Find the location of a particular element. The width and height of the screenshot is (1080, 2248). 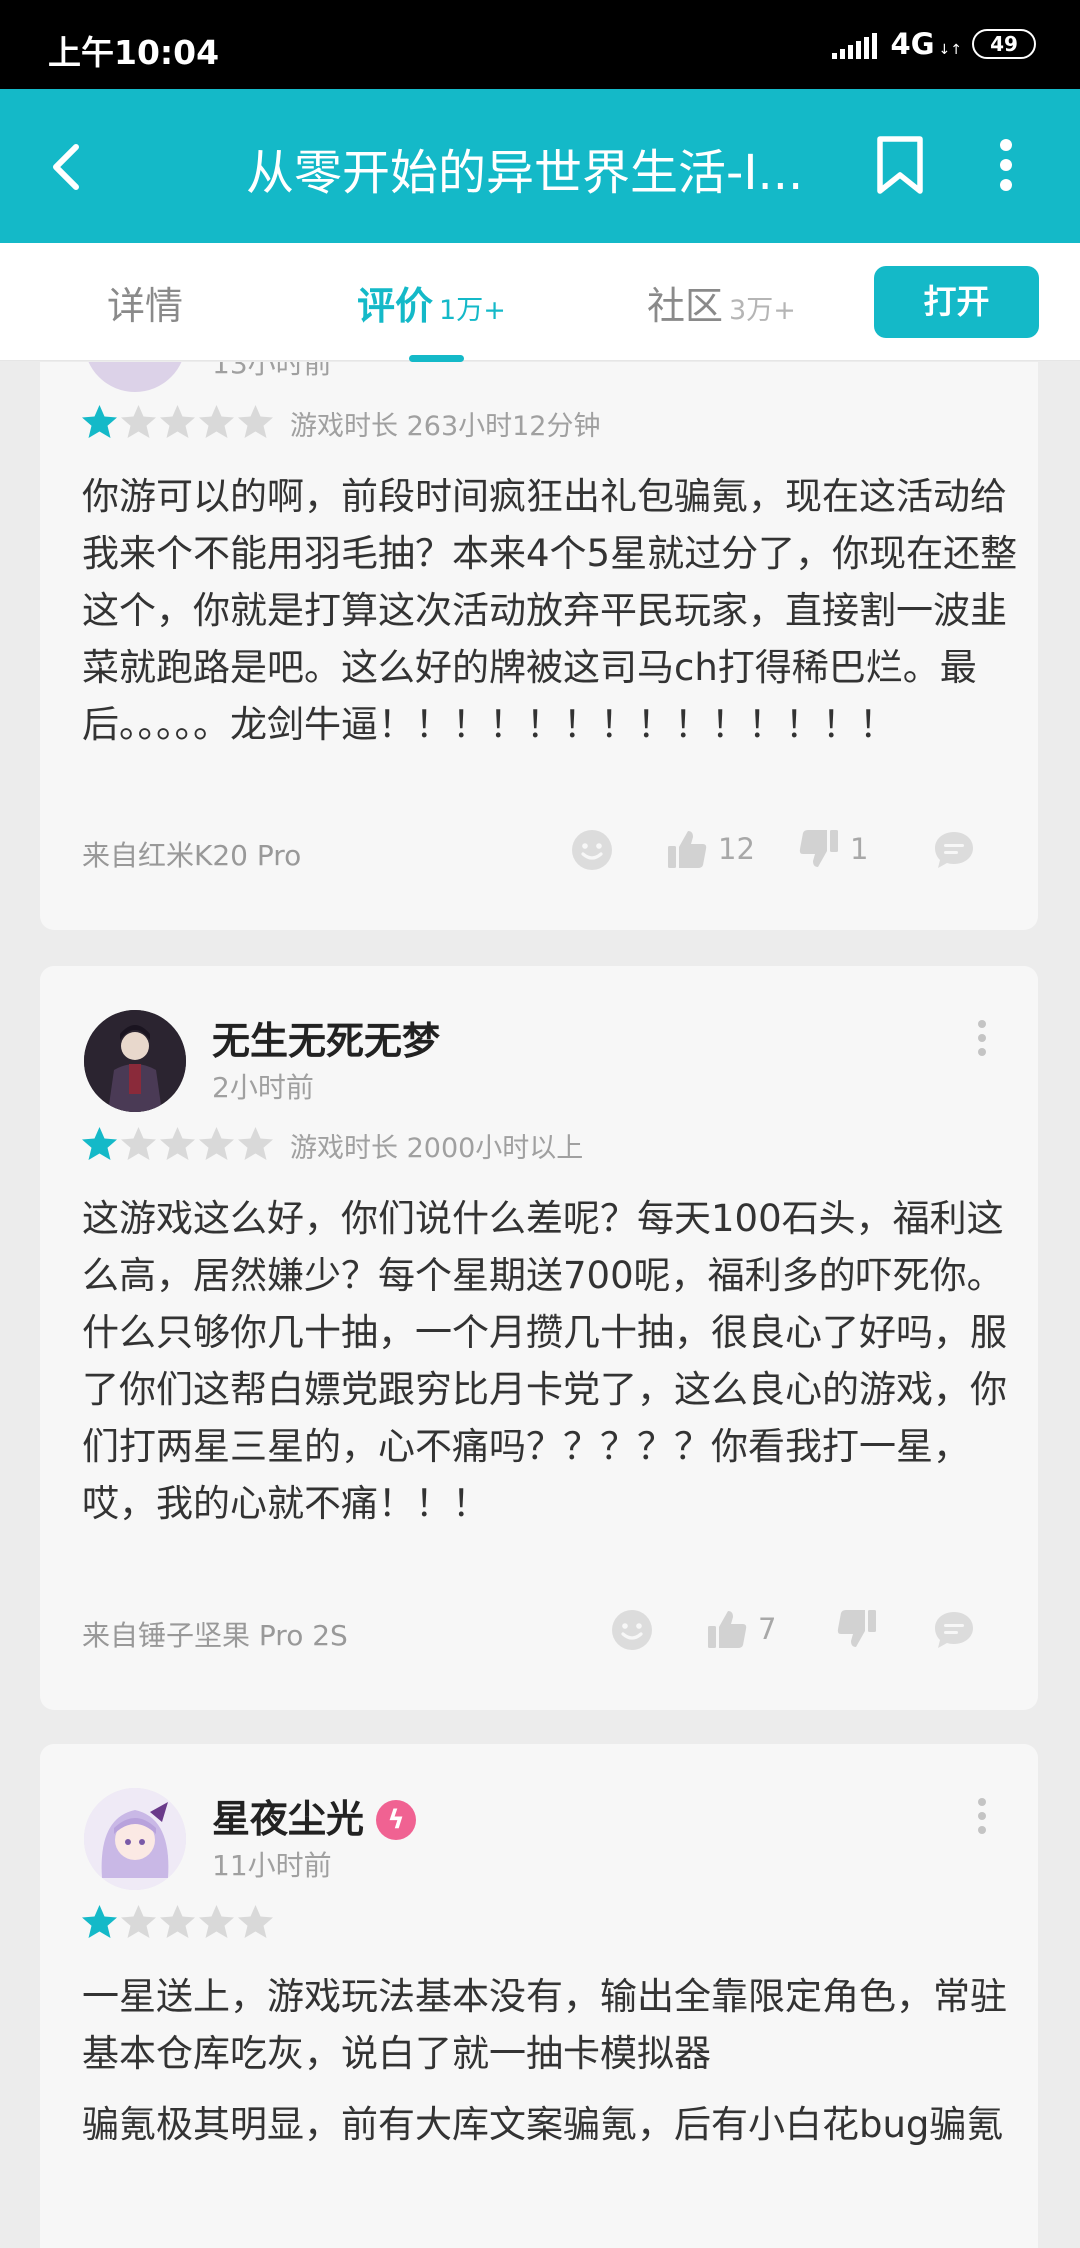

tab-details: 详情 is located at coordinates (145, 302).